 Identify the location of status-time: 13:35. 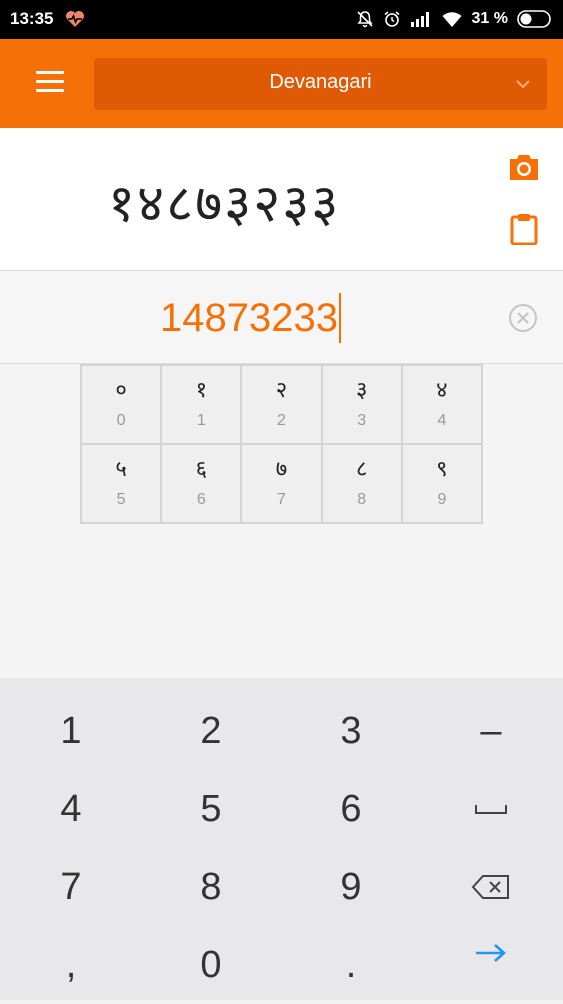
(32, 18).